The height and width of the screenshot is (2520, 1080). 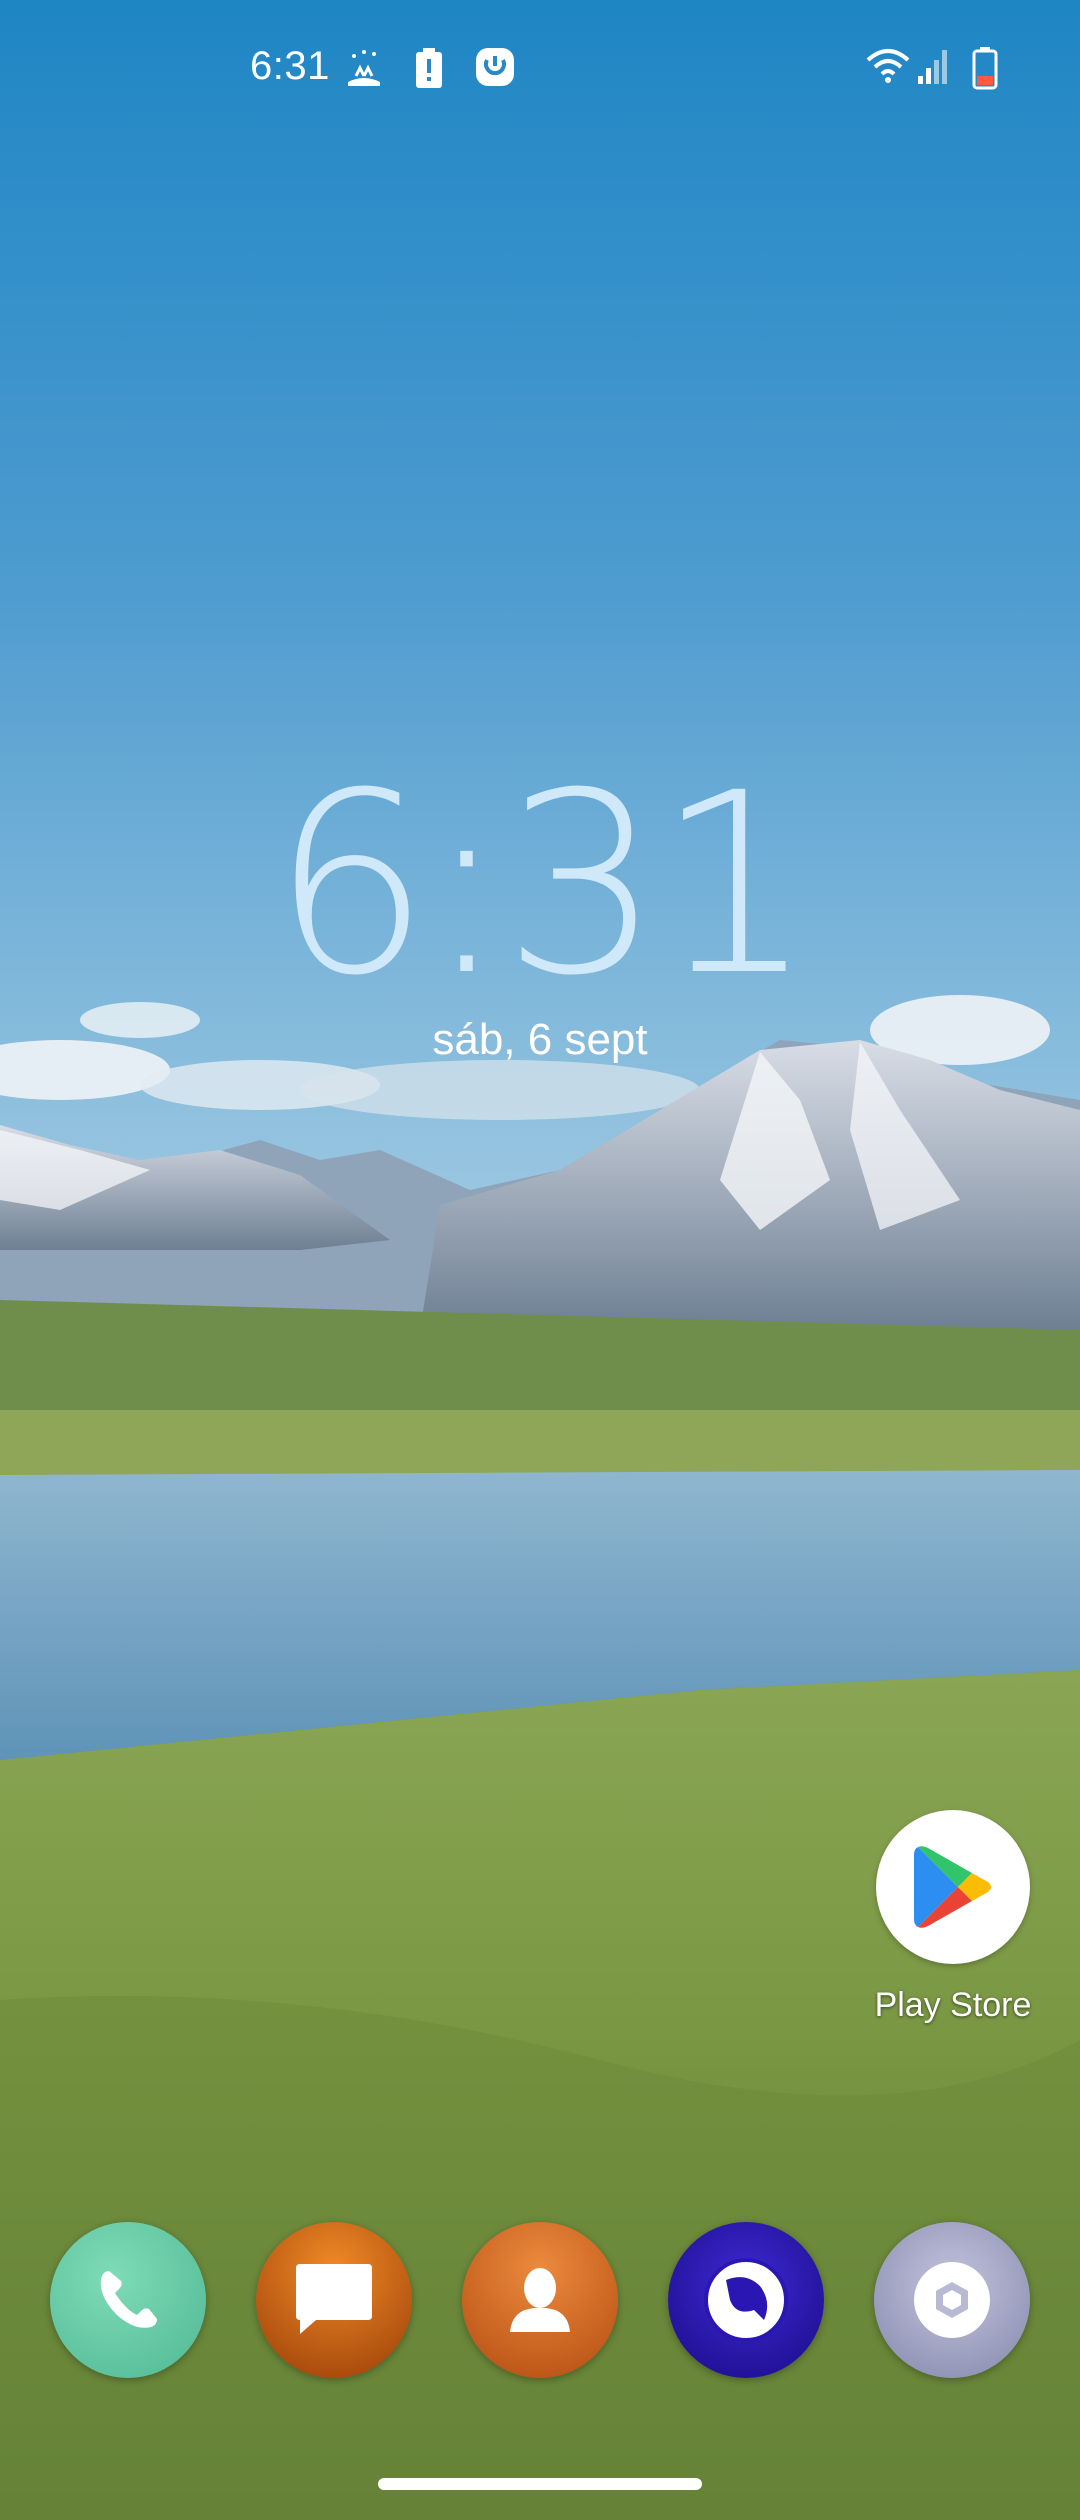 What do you see at coordinates (888, 66) in the screenshot?
I see `wifi-icon` at bounding box center [888, 66].